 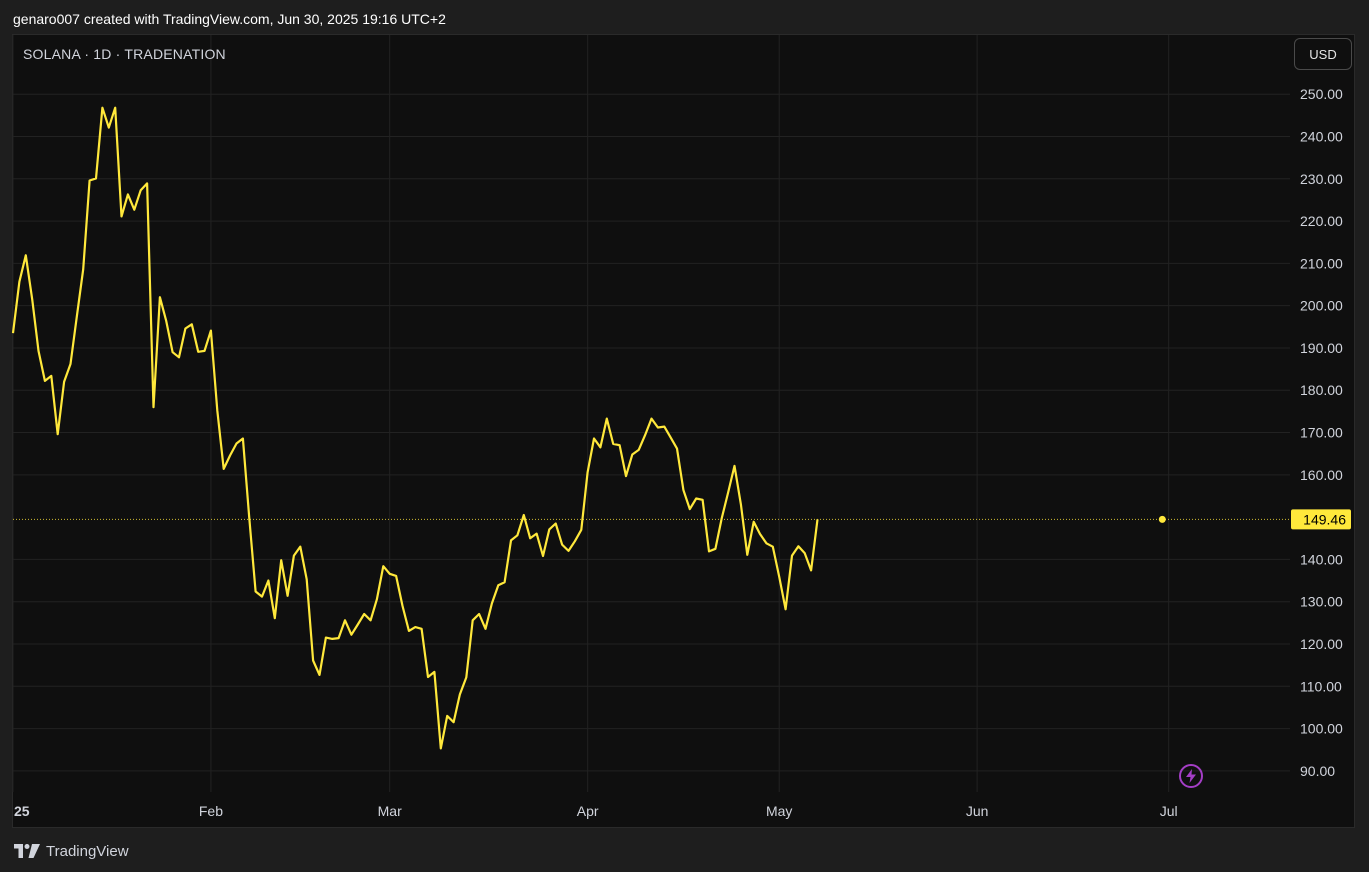 I want to click on y-tick-label: 230.00, so click(x=1321, y=179).